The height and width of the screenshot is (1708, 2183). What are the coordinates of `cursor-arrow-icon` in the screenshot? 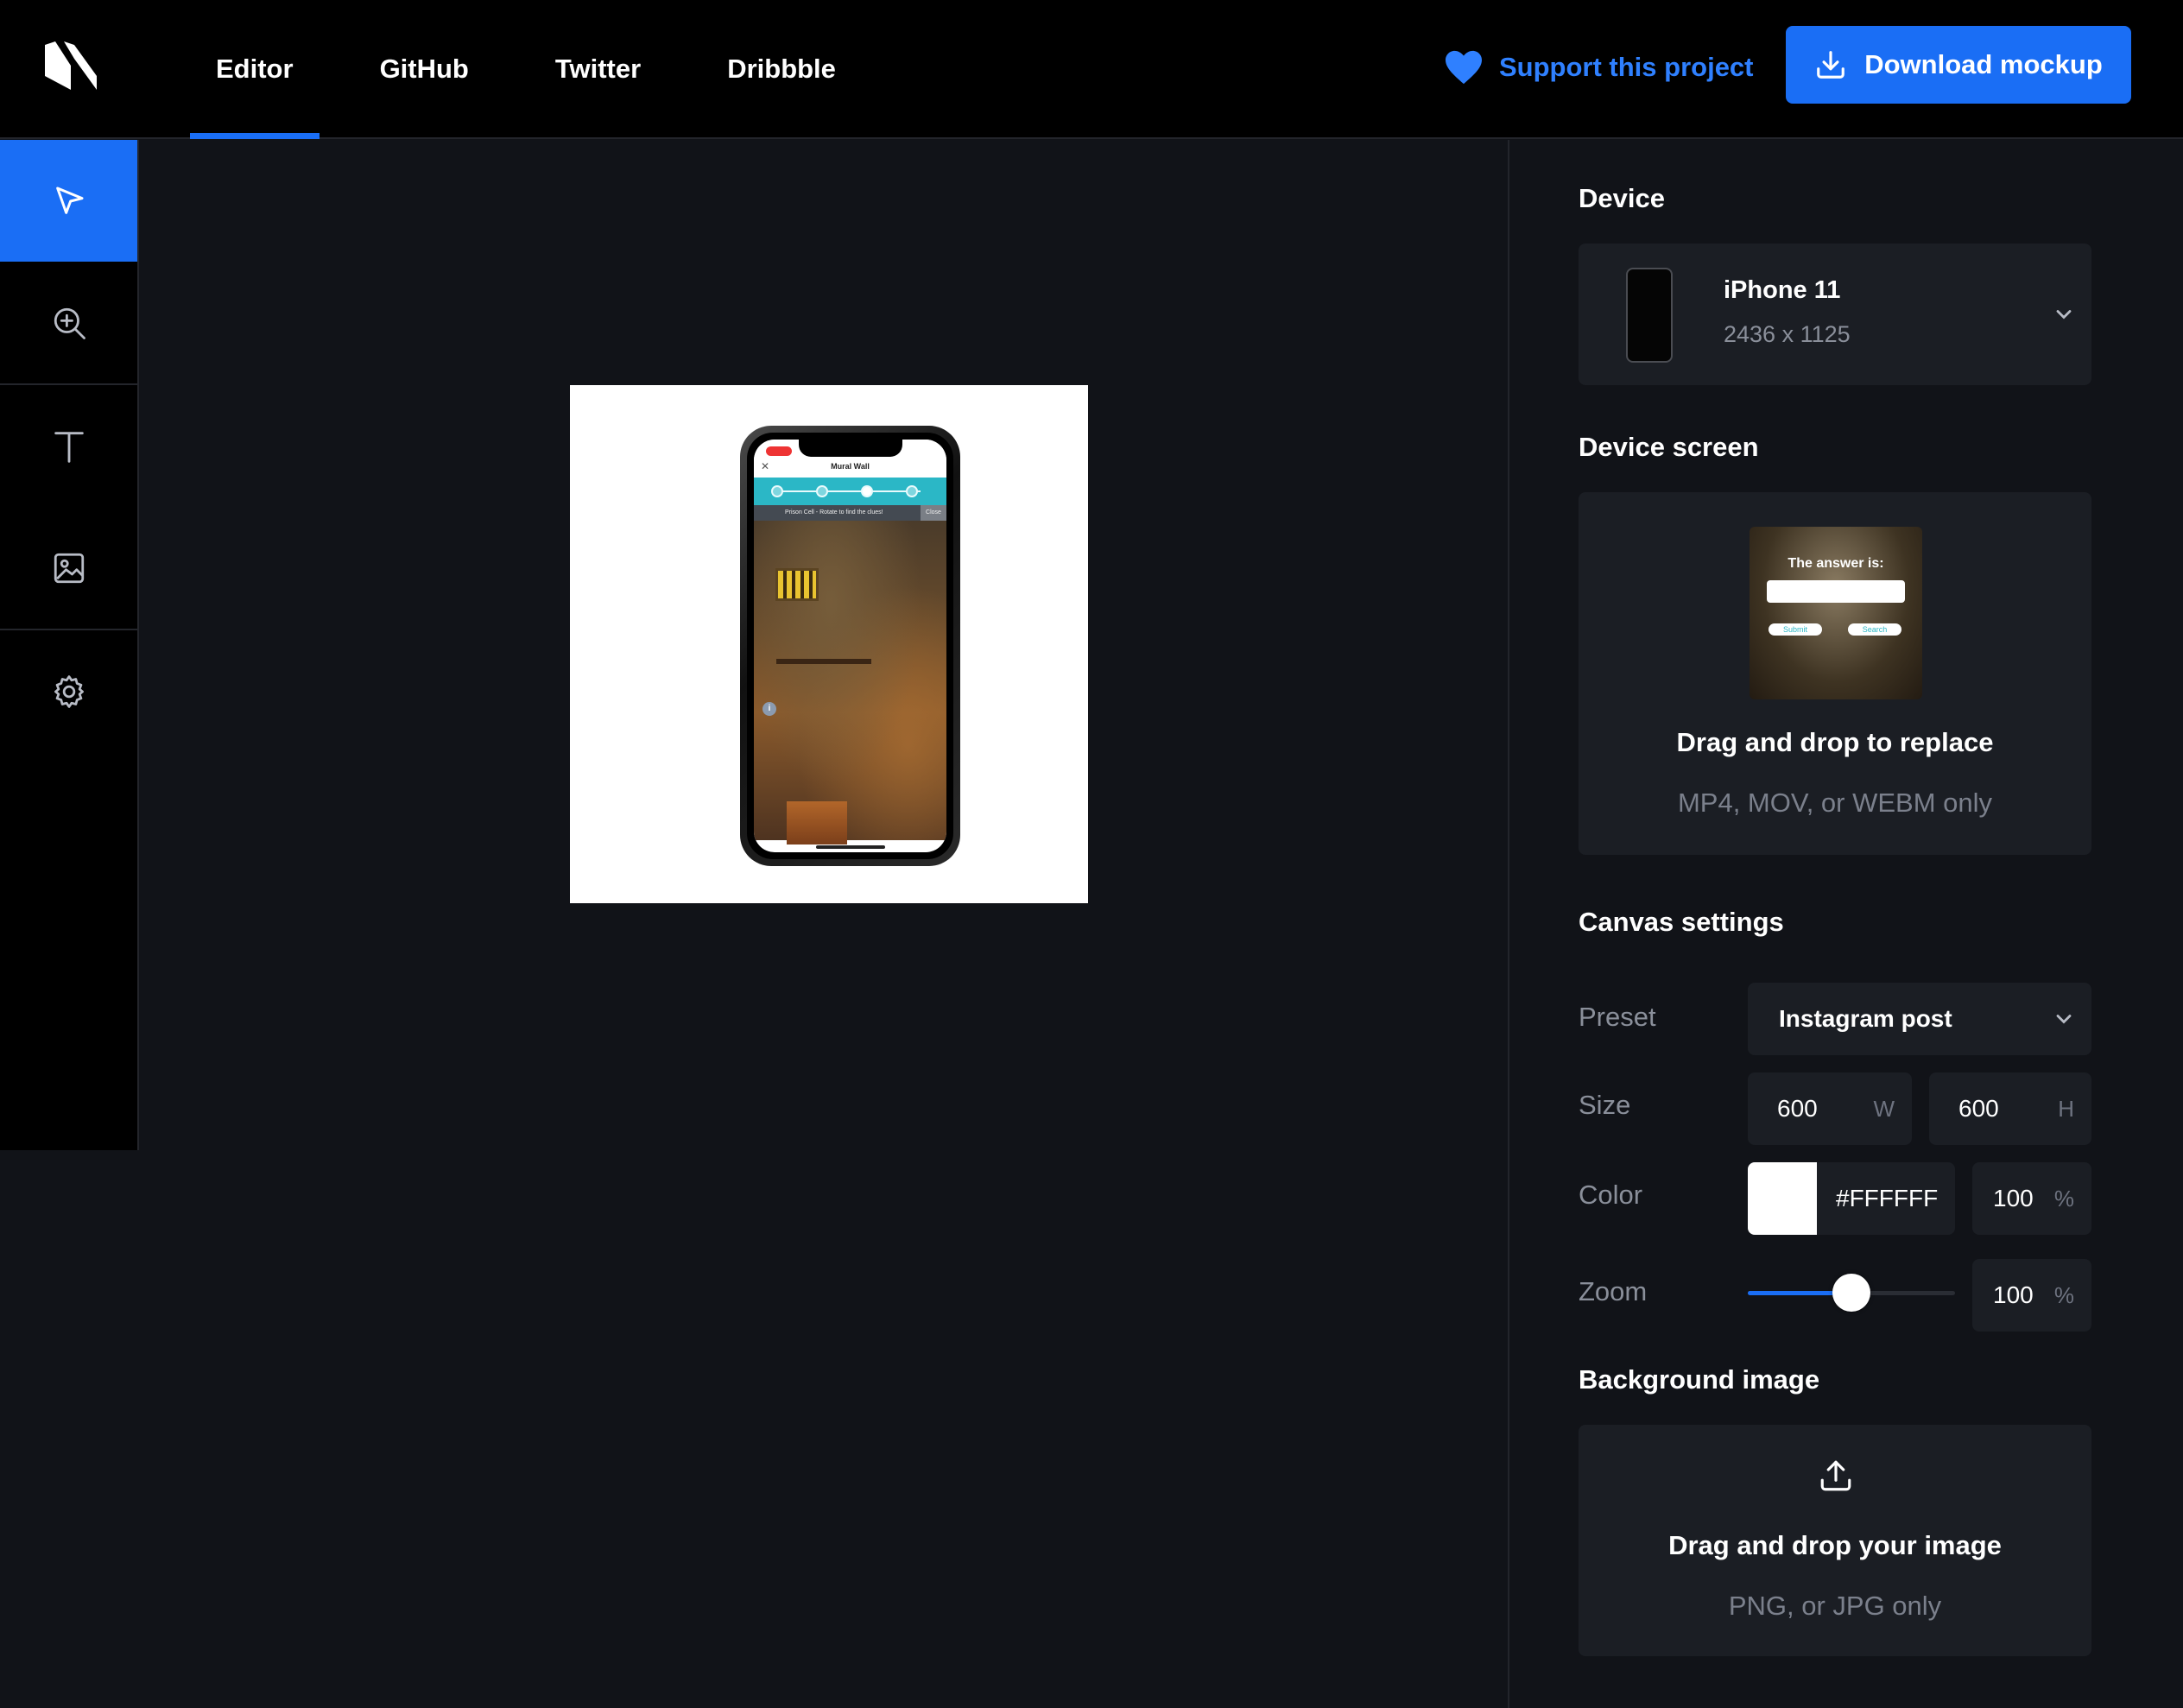 It's located at (69, 200).